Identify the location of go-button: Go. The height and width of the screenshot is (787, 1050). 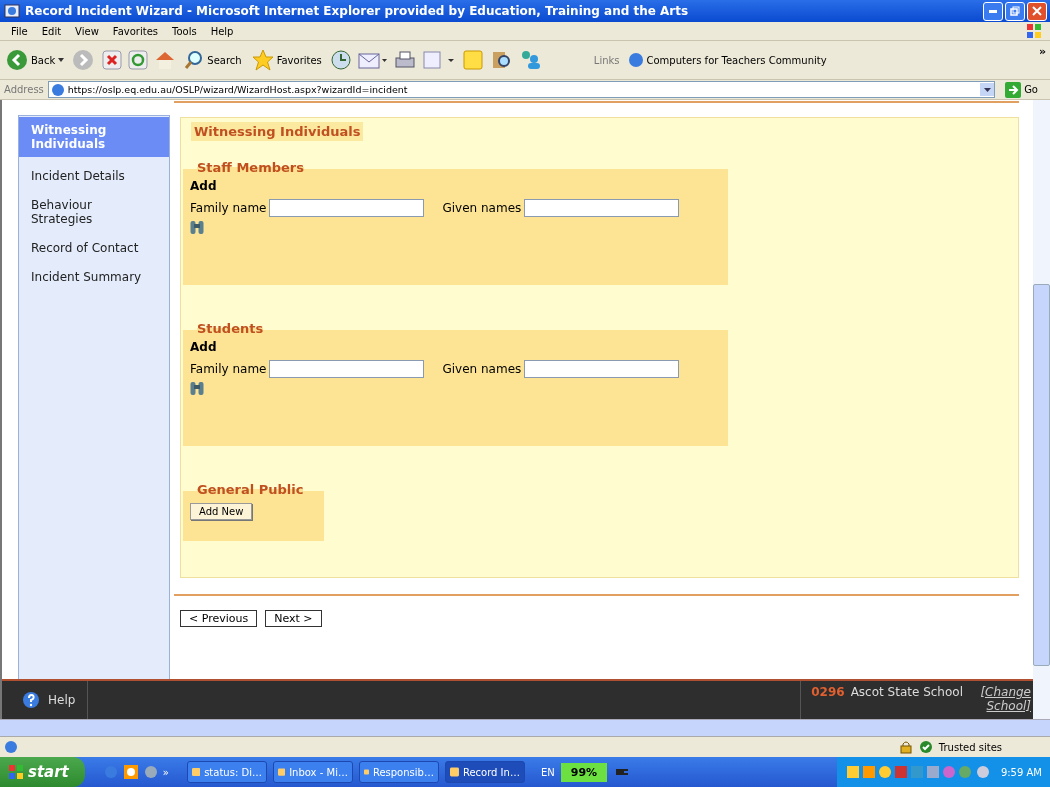
(1021, 89).